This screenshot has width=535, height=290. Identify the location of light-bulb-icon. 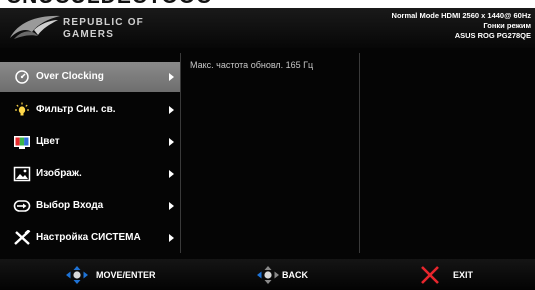
(22, 109).